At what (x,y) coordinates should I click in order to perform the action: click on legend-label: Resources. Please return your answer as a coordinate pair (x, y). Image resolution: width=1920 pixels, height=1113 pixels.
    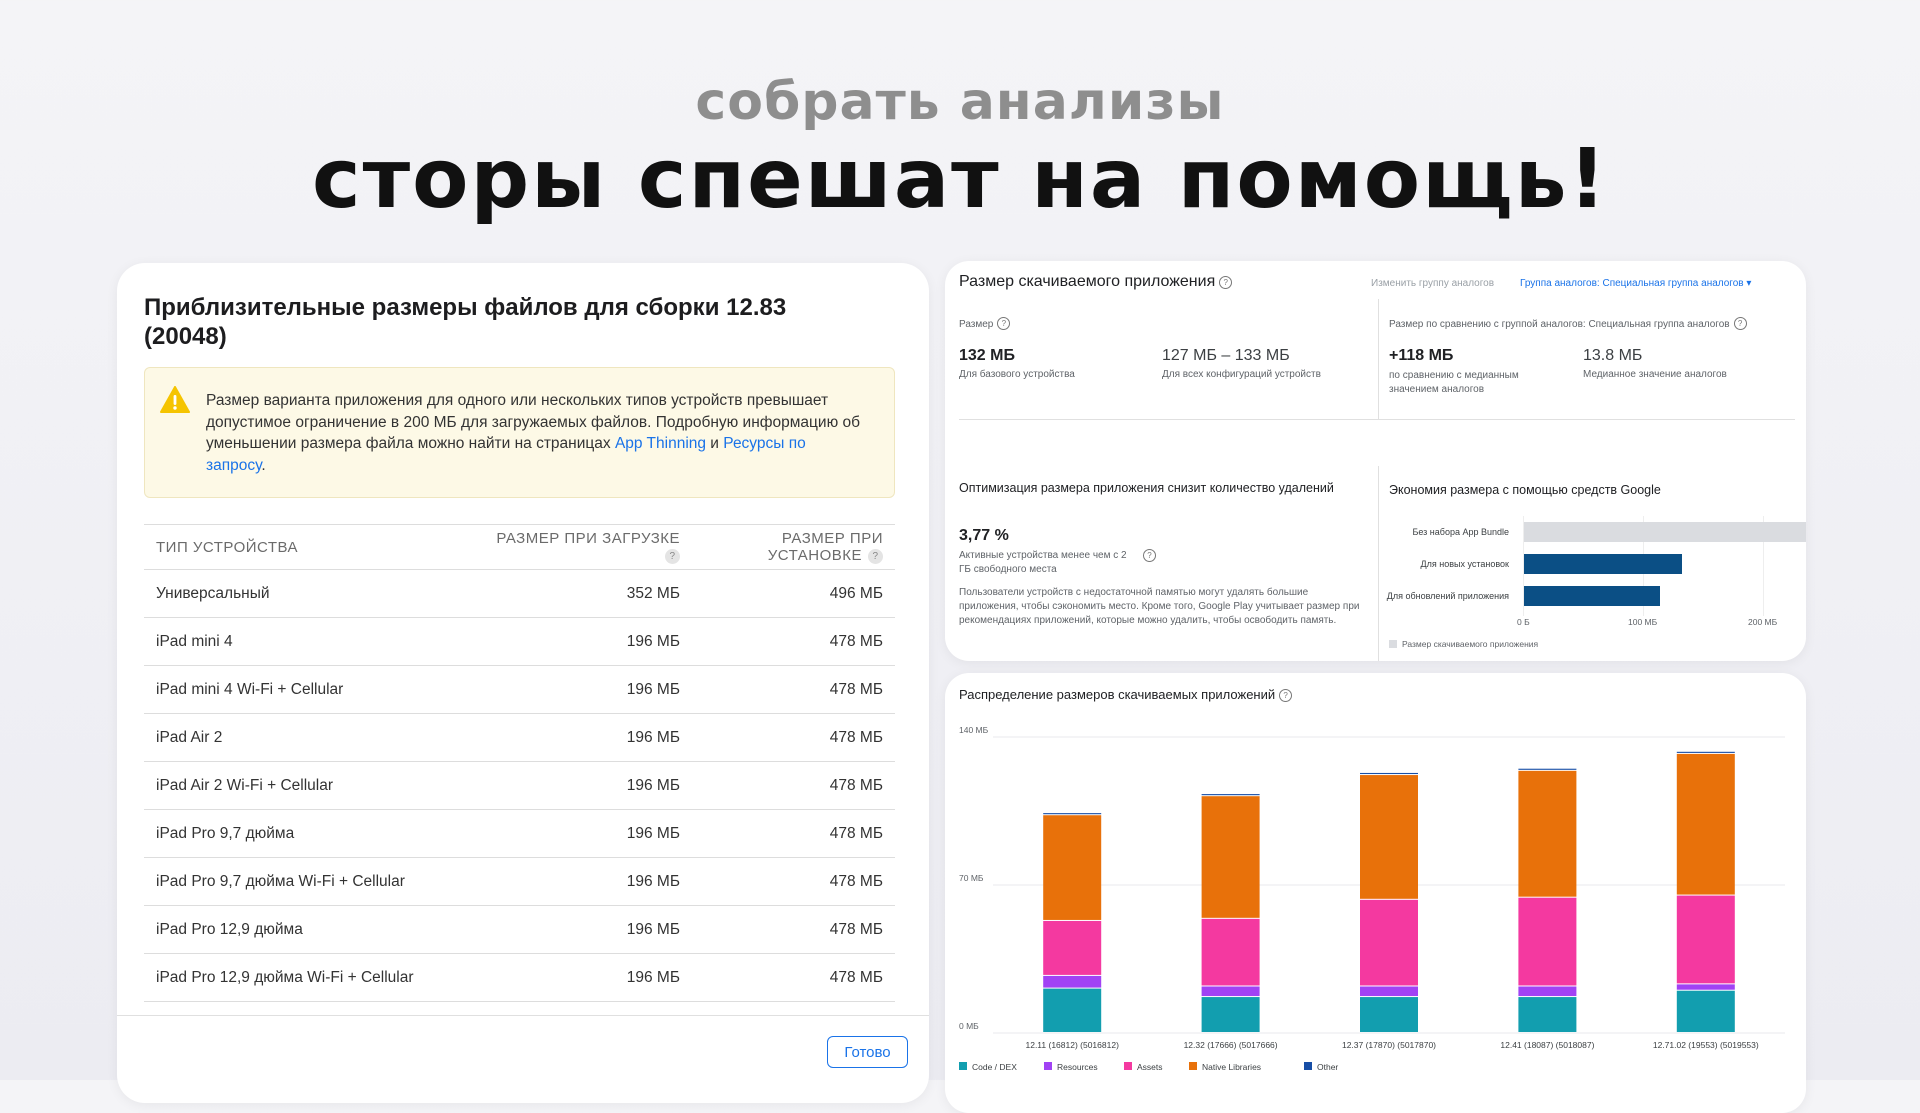
    Looking at the image, I should click on (1077, 1067).